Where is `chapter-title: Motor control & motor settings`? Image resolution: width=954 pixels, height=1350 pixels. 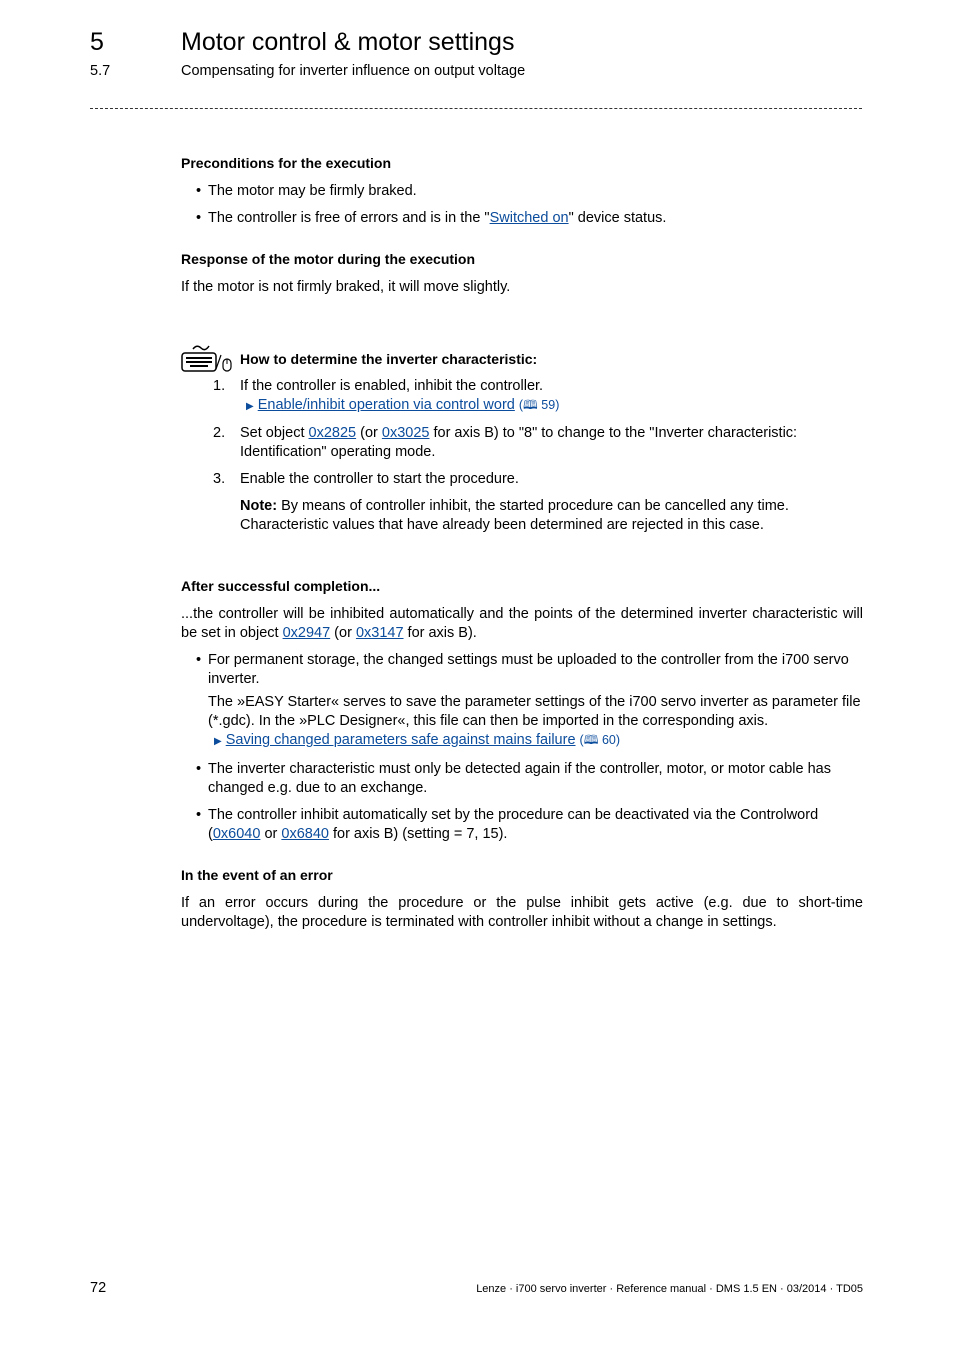
chapter-title: Motor control & motor settings is located at coordinates (348, 42).